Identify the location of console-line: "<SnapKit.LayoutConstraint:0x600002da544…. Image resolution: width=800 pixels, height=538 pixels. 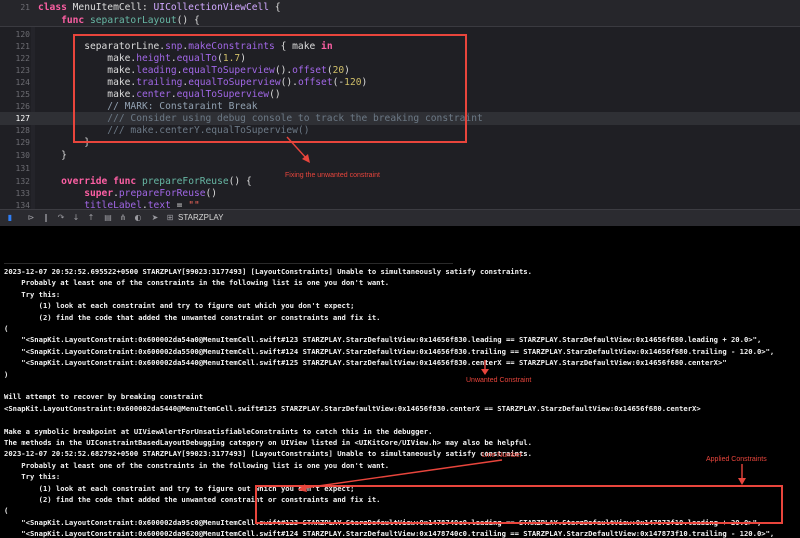
(365, 363).